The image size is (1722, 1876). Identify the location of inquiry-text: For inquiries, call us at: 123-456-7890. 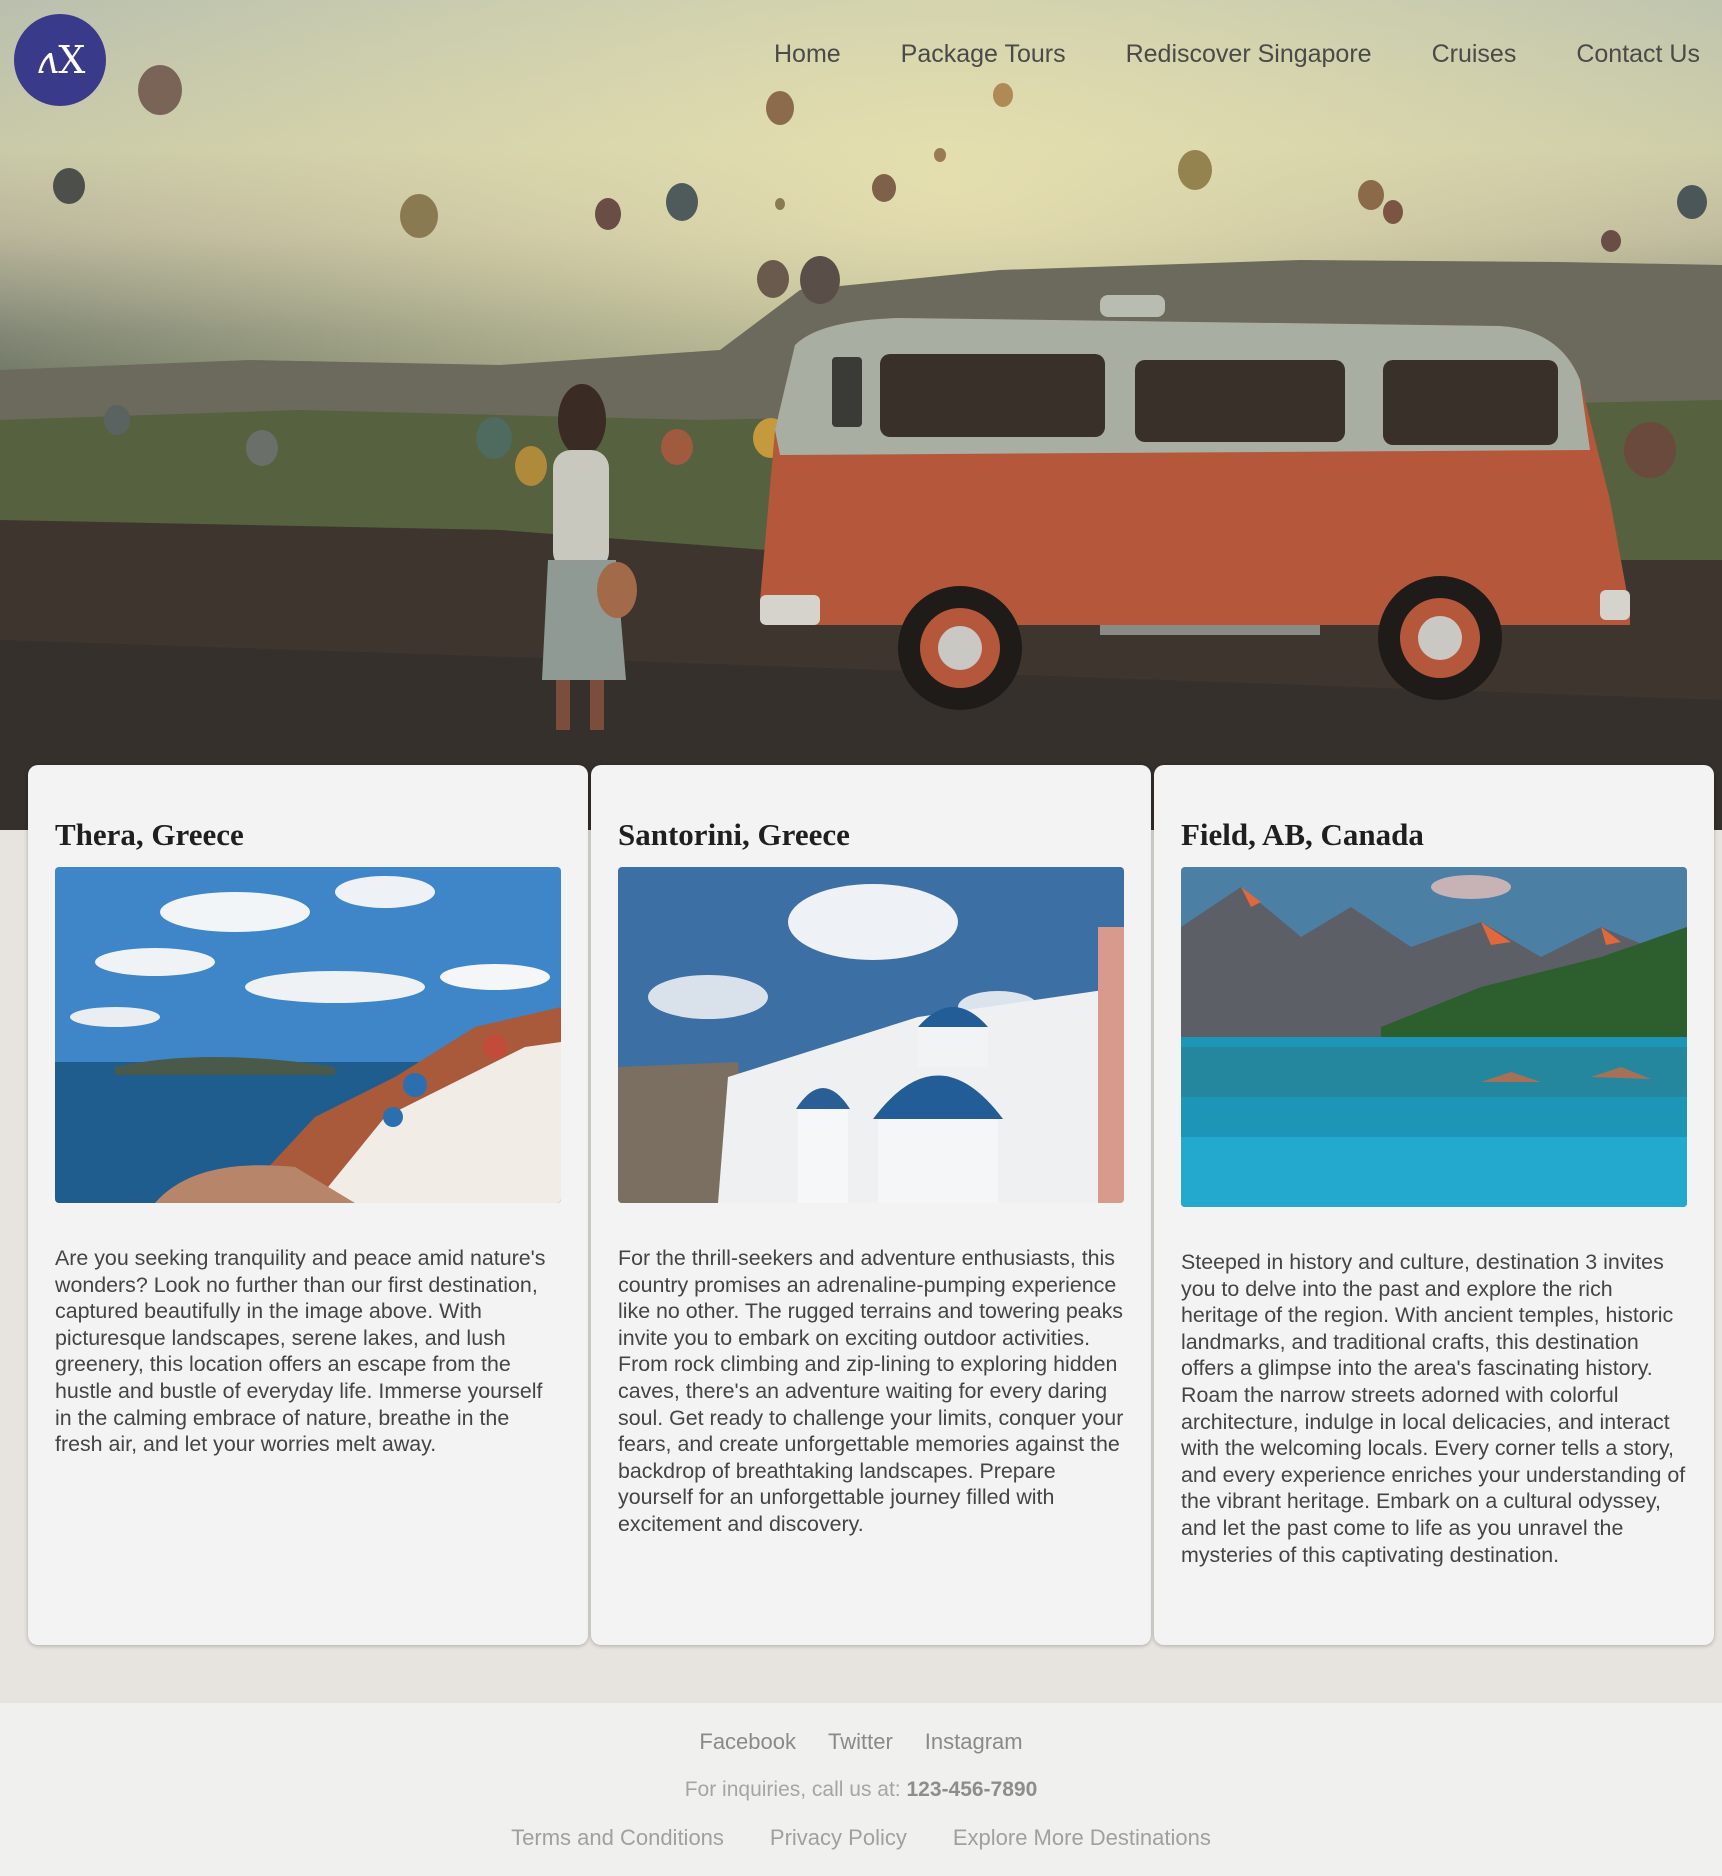
(861, 1790).